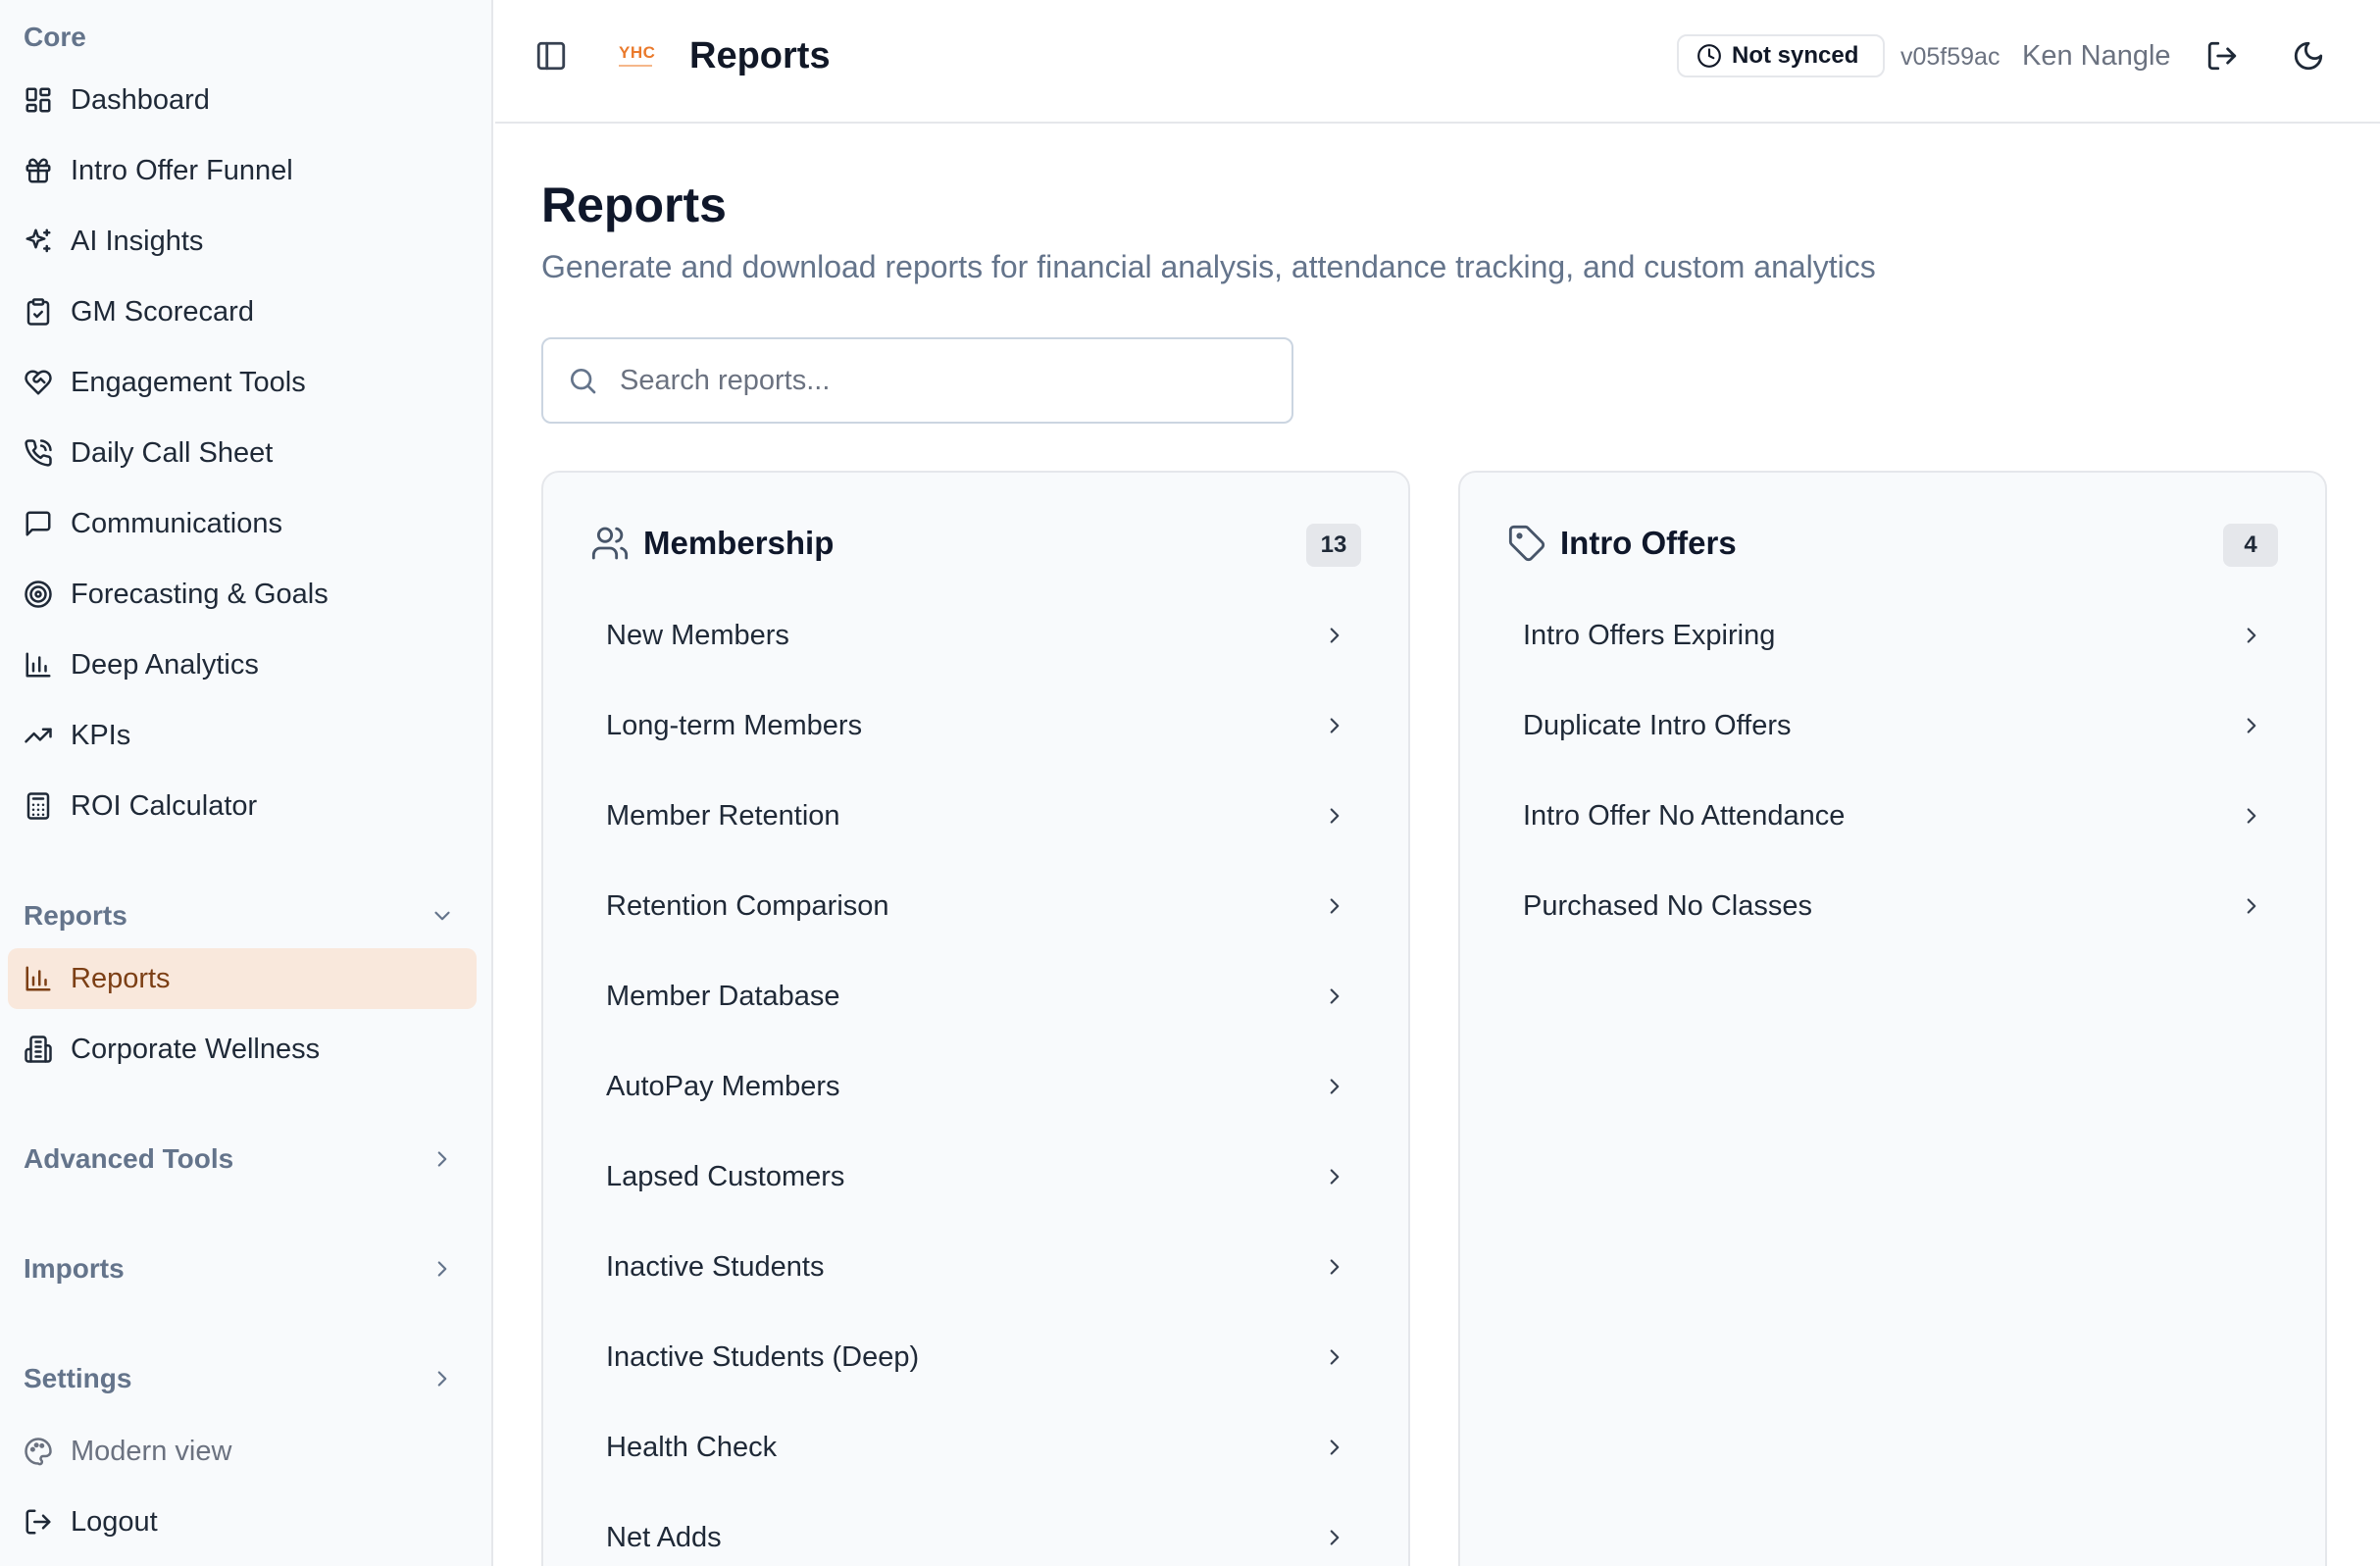  Describe the element at coordinates (38, 382) in the screenshot. I see `heart-handshake-icon` at that location.